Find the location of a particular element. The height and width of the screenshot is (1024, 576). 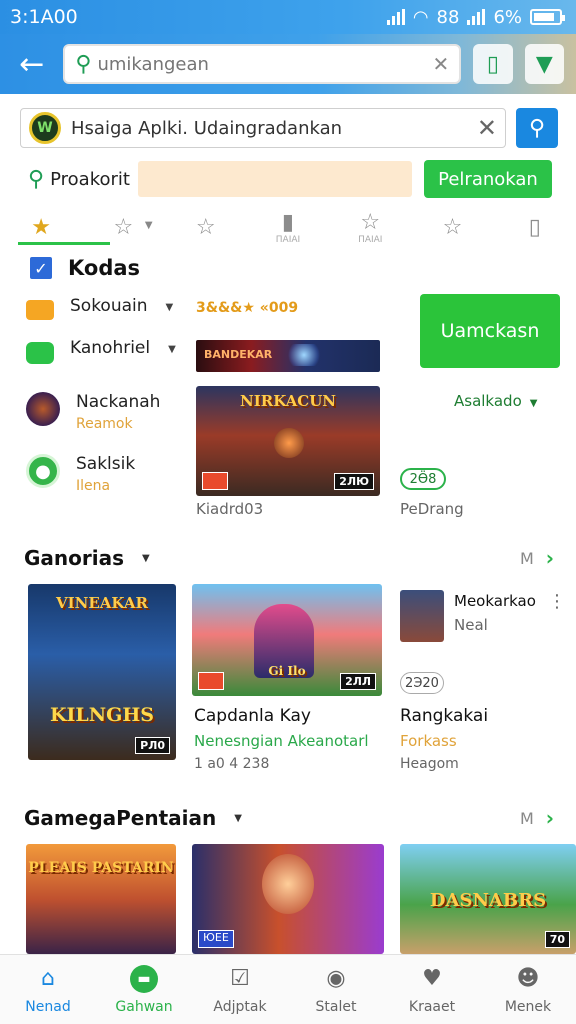

nav-label: Menek is located at coordinates (528, 1006).